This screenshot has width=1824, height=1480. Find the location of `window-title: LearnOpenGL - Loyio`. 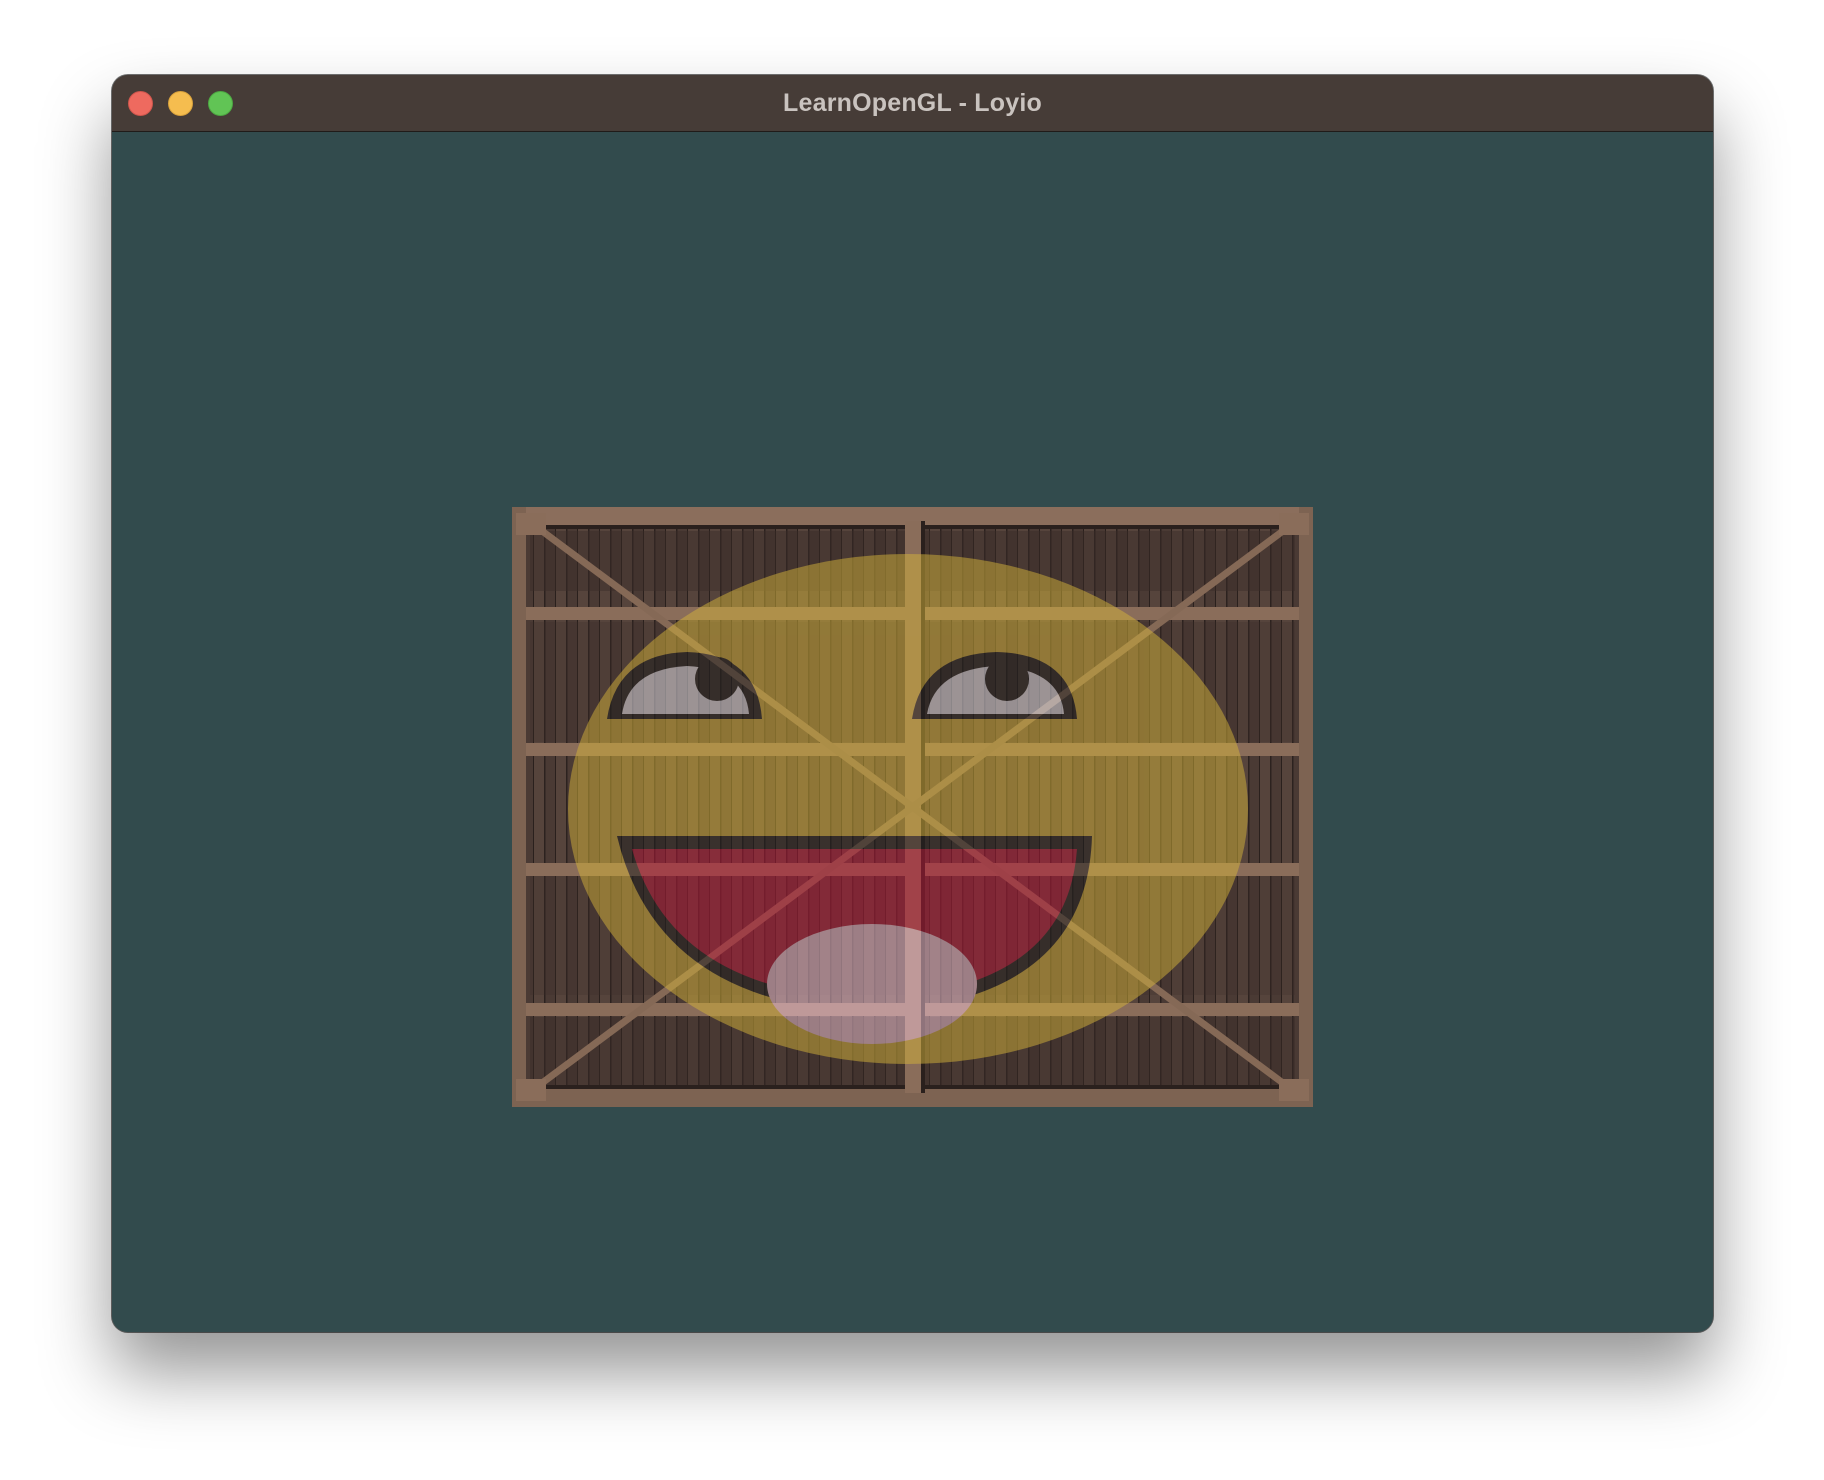

window-title: LearnOpenGL - Loyio is located at coordinates (912, 103).